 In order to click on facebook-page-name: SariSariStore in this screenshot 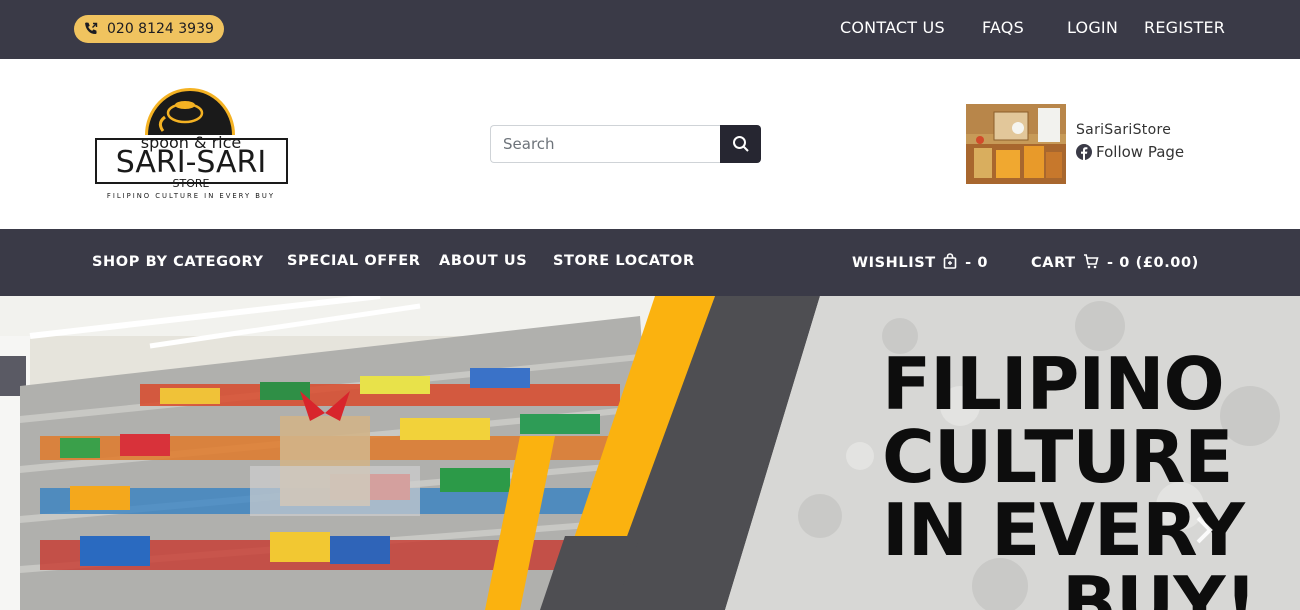, I will do `click(1123, 130)`.